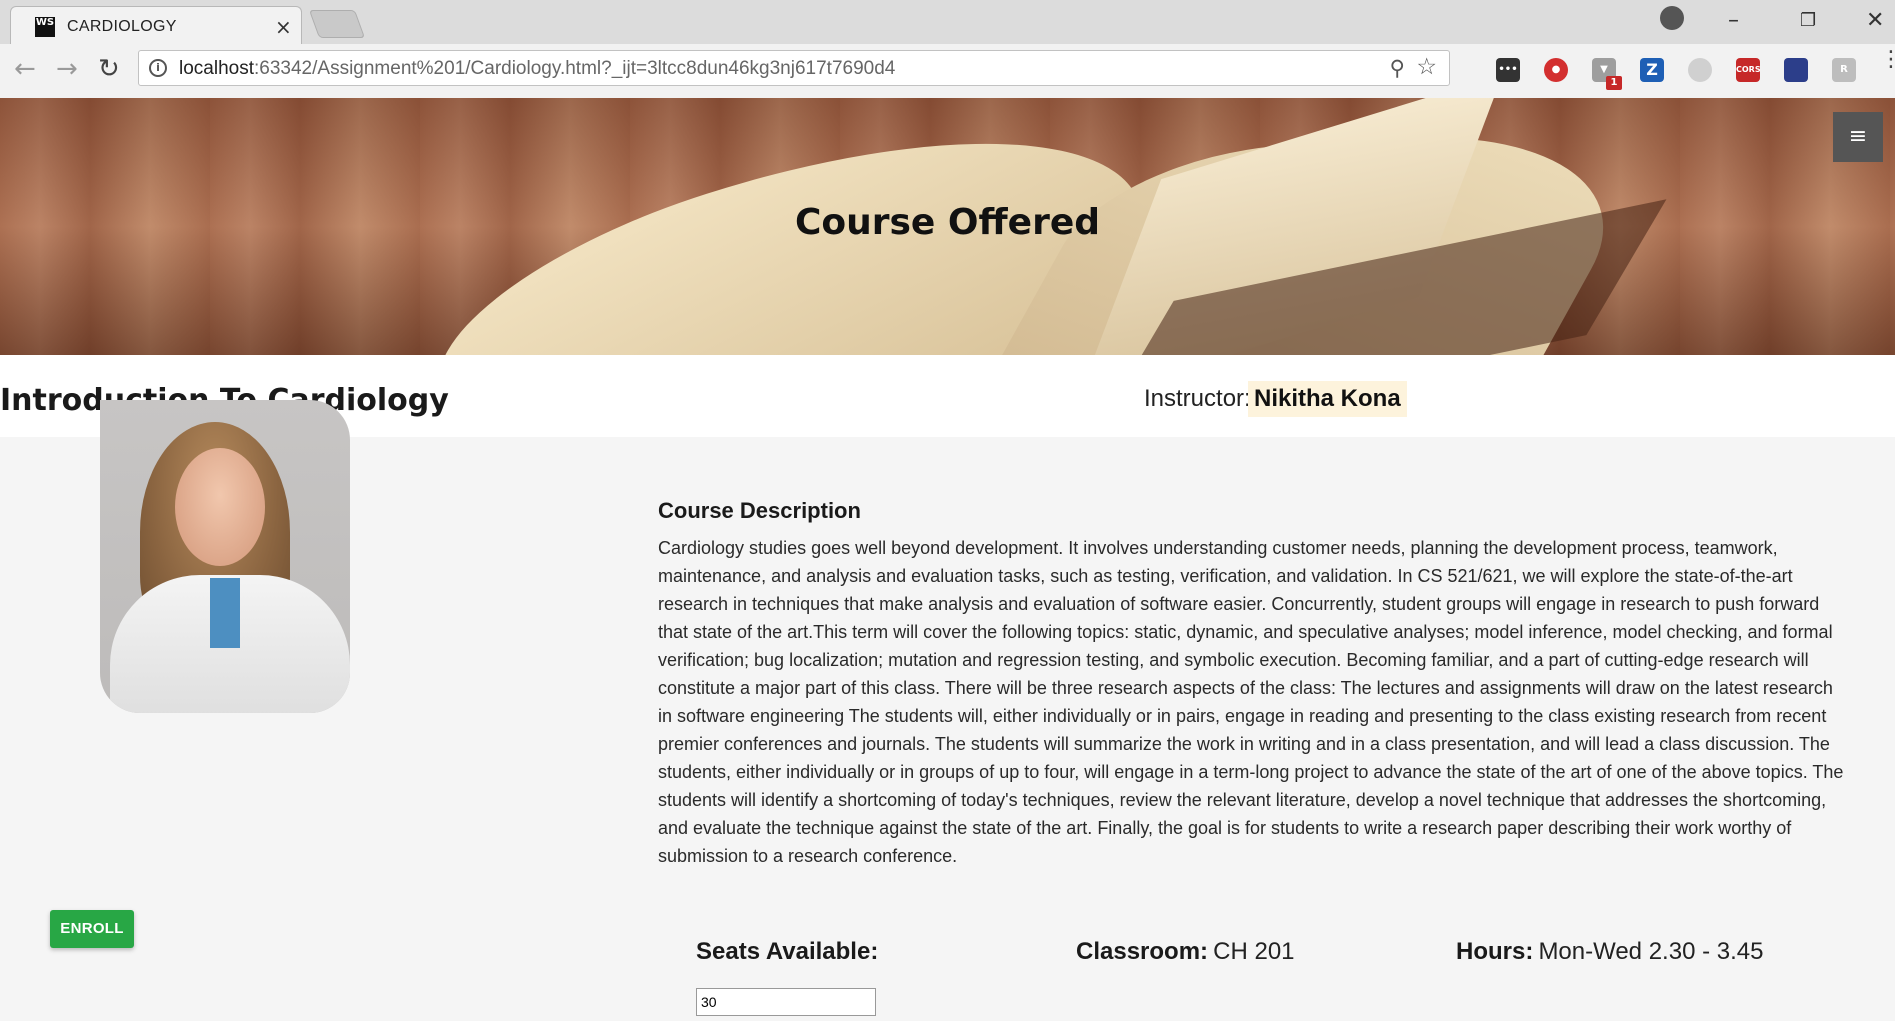  Describe the element at coordinates (1197, 398) in the screenshot. I see `instructor-label: Instructor:` at that location.